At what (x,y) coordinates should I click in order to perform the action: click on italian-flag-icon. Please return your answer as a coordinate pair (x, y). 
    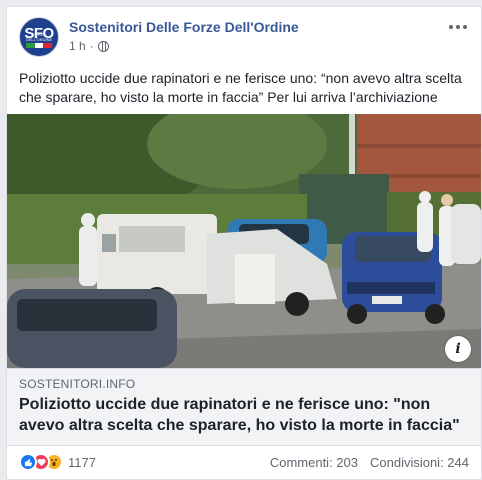
    Looking at the image, I should click on (39, 45).